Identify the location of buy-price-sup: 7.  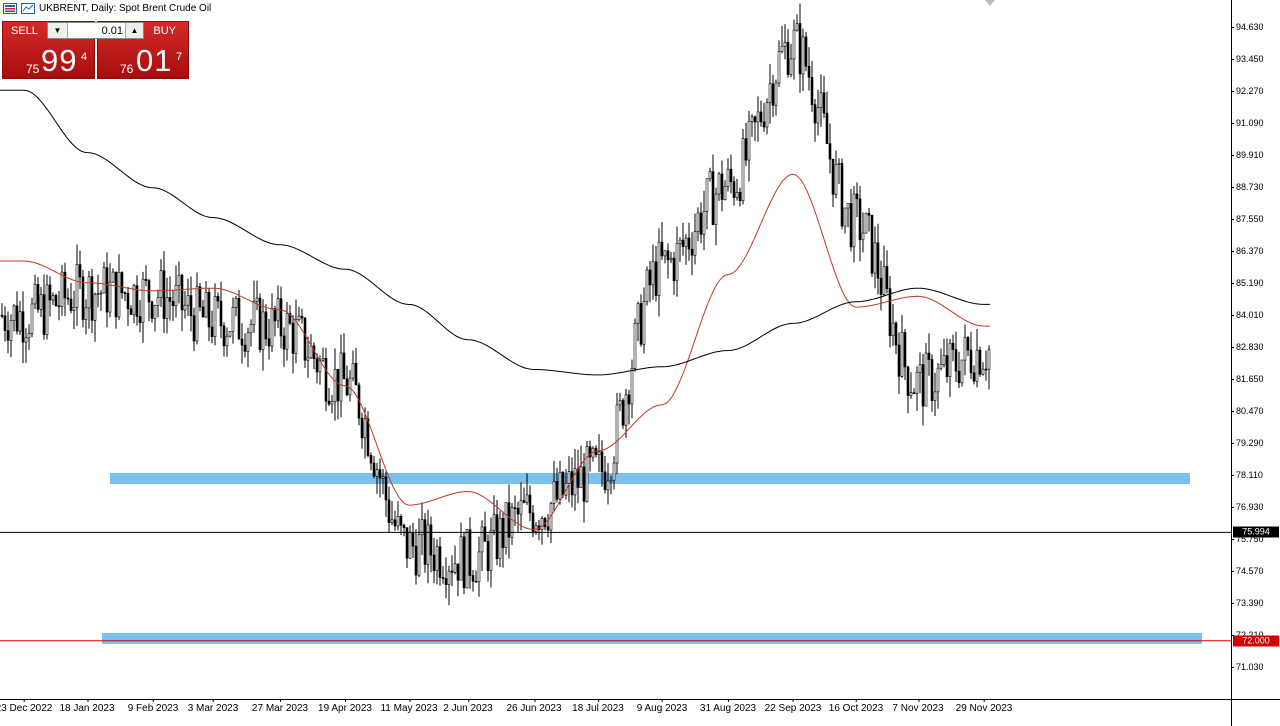
(179, 57).